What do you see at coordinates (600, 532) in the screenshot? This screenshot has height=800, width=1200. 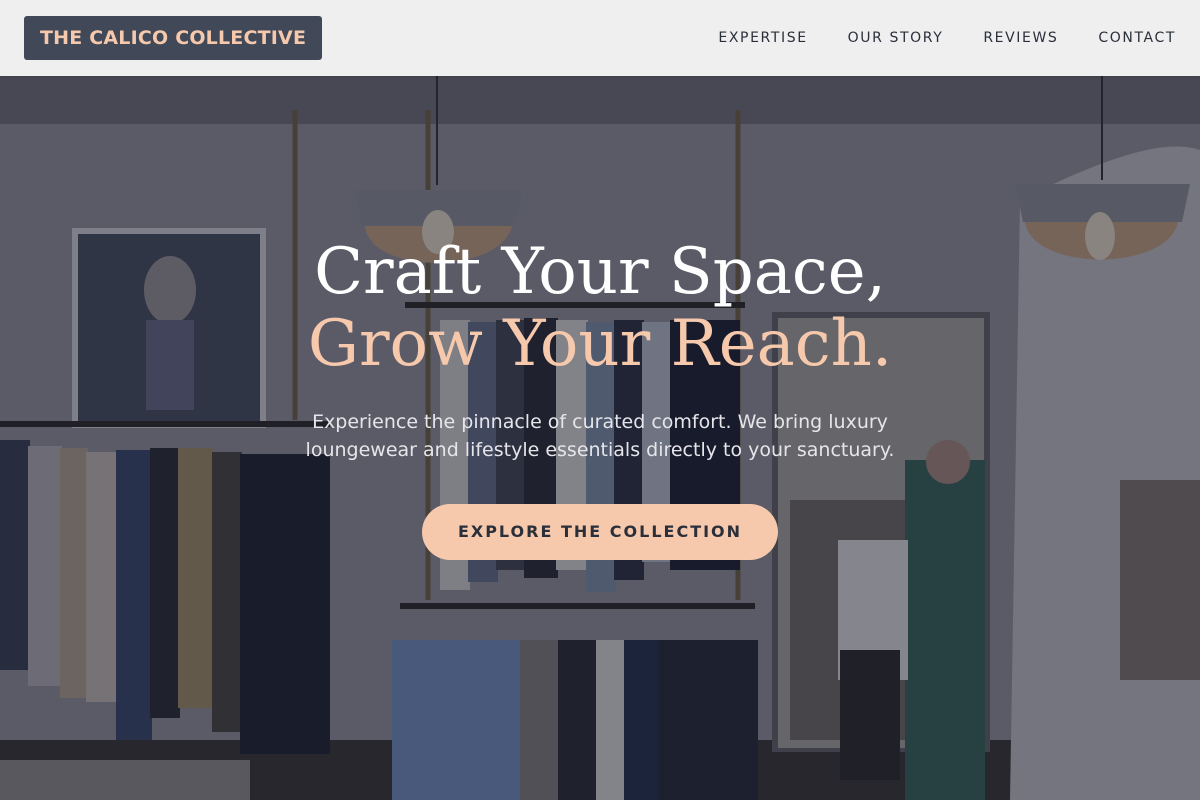 I see `explore-collection-button: EXPLORE THE COLLECTION` at bounding box center [600, 532].